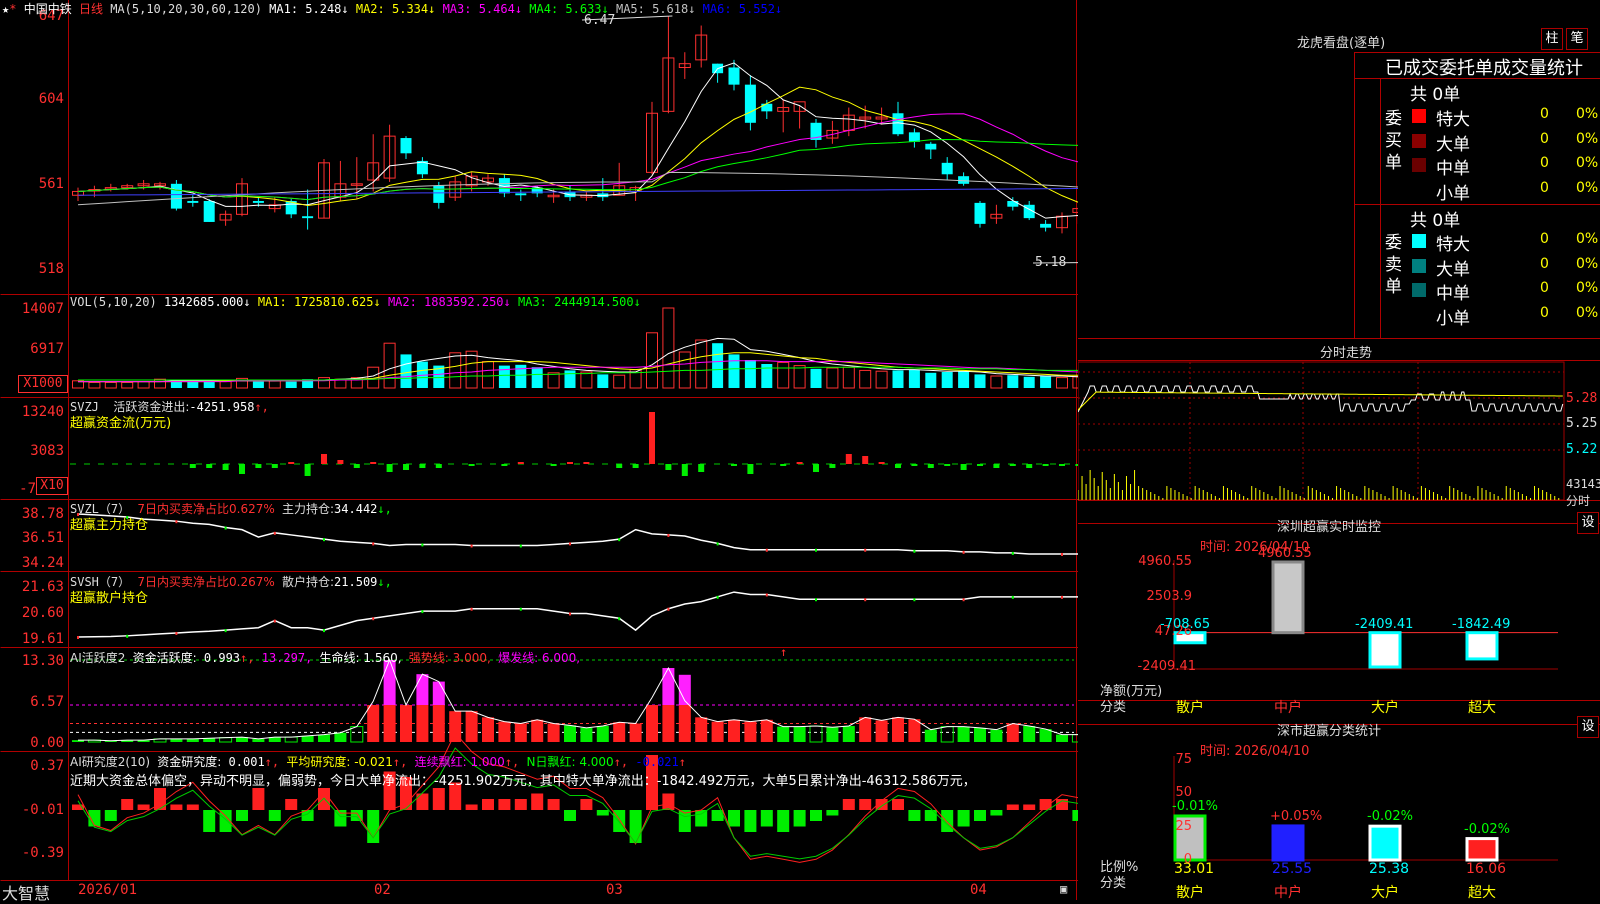 This screenshot has width=1600, height=904. Describe the element at coordinates (1587, 138) in the screenshot. I see `buy-row-pct-1: 0%` at that location.